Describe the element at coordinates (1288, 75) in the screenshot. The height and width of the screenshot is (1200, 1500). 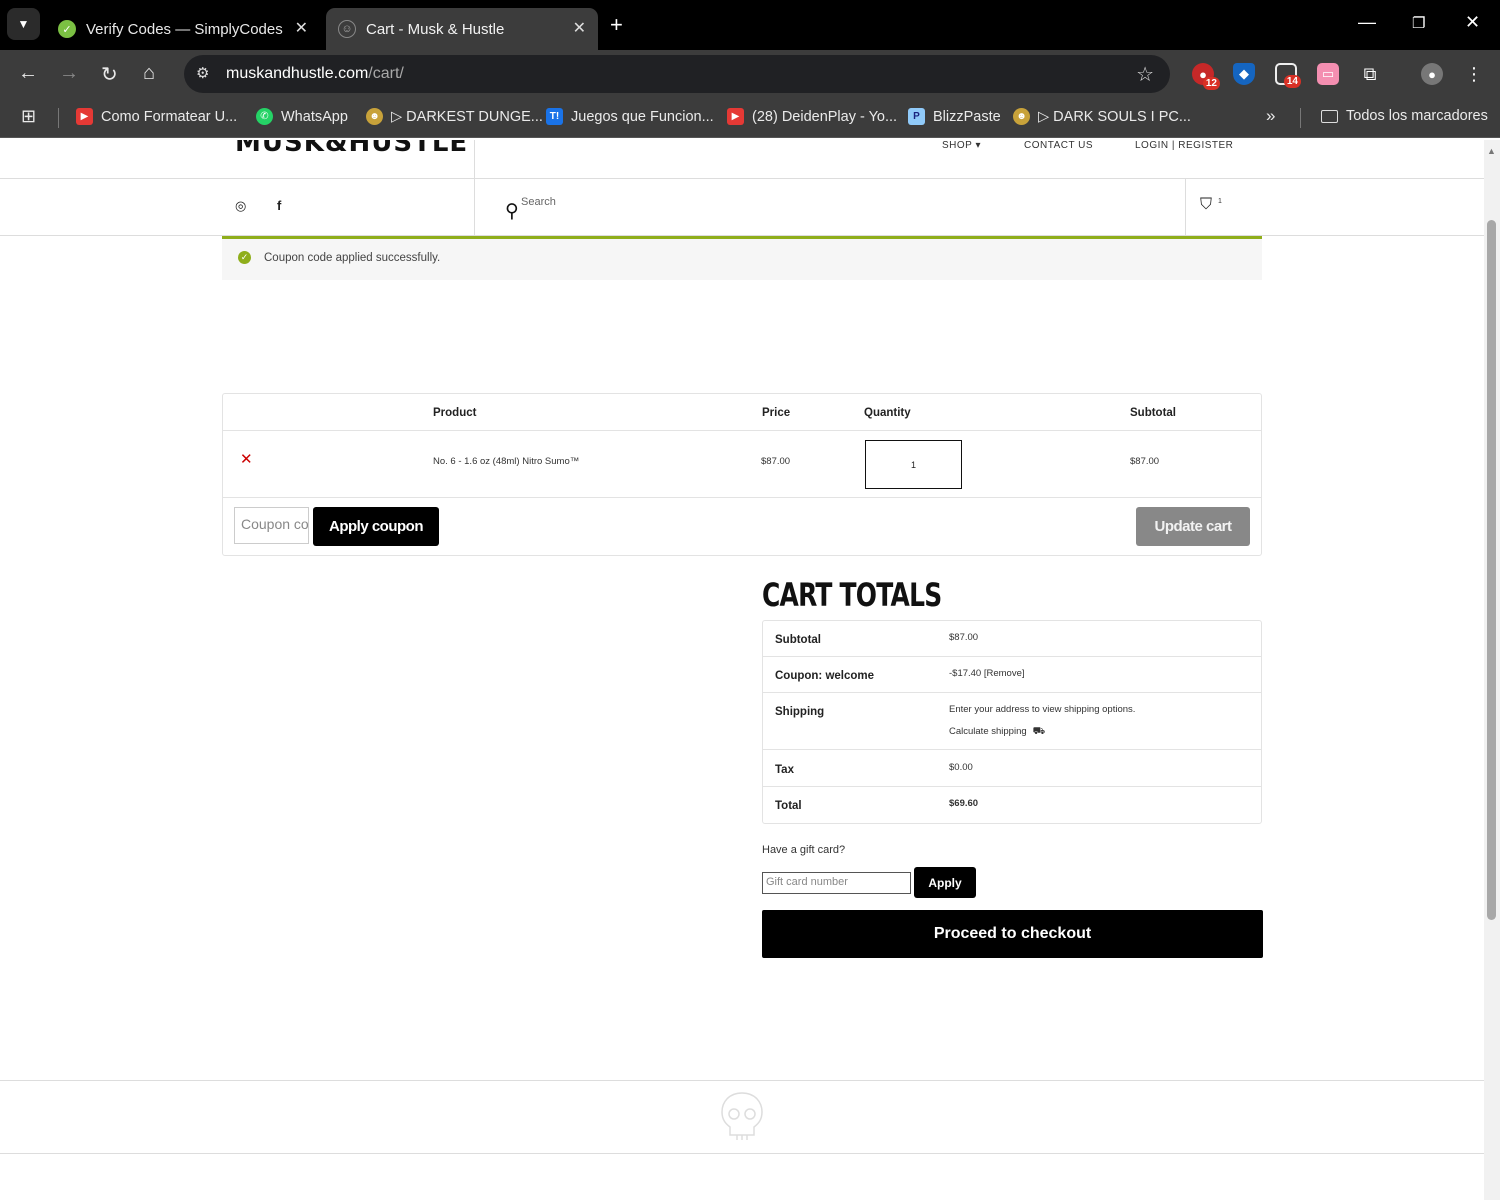
I see `extension-screen-icon: 14` at that location.